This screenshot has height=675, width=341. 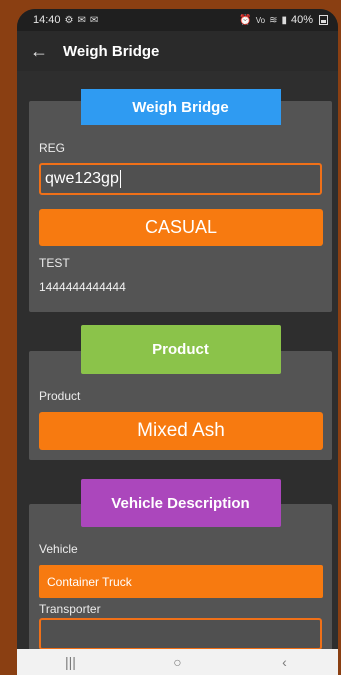 What do you see at coordinates (181, 581) in the screenshot?
I see `vehicle-select: Container Truck` at bounding box center [181, 581].